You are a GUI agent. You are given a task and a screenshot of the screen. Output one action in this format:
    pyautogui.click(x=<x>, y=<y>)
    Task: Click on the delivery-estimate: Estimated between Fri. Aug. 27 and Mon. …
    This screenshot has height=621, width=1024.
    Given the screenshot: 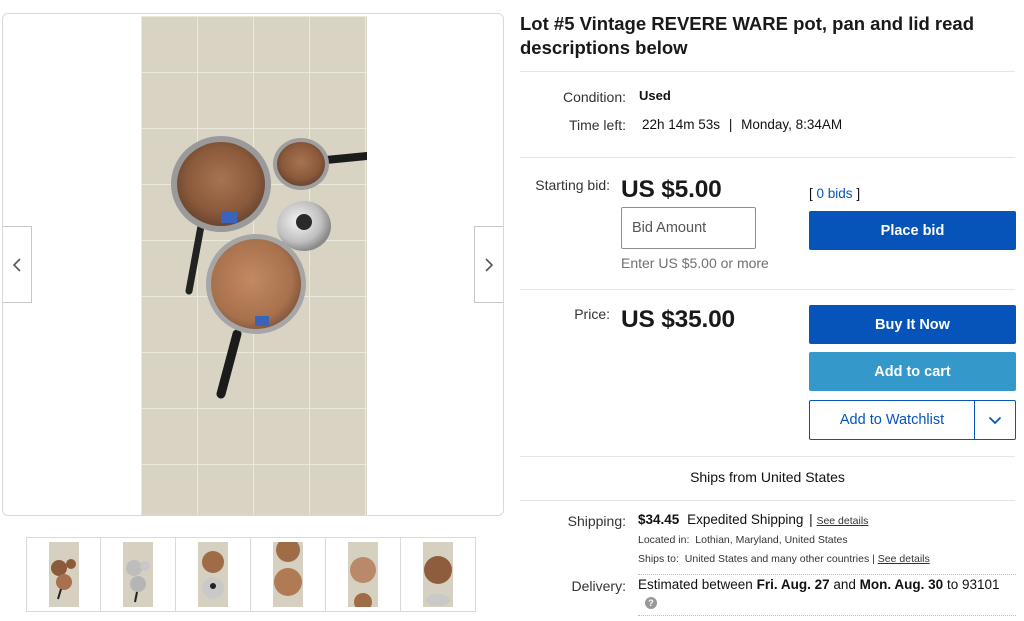 What is the action you would take?
    pyautogui.click(x=828, y=584)
    